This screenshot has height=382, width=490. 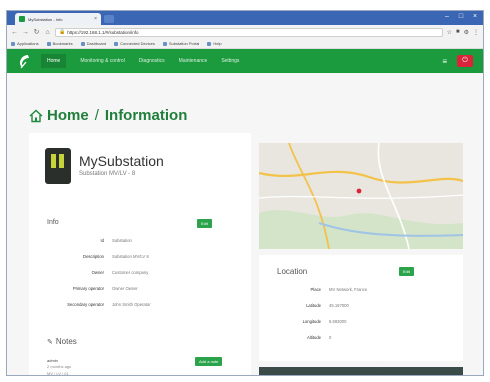 What do you see at coordinates (58, 373) in the screenshot?
I see `note-text: MV / LV / 01` at bounding box center [58, 373].